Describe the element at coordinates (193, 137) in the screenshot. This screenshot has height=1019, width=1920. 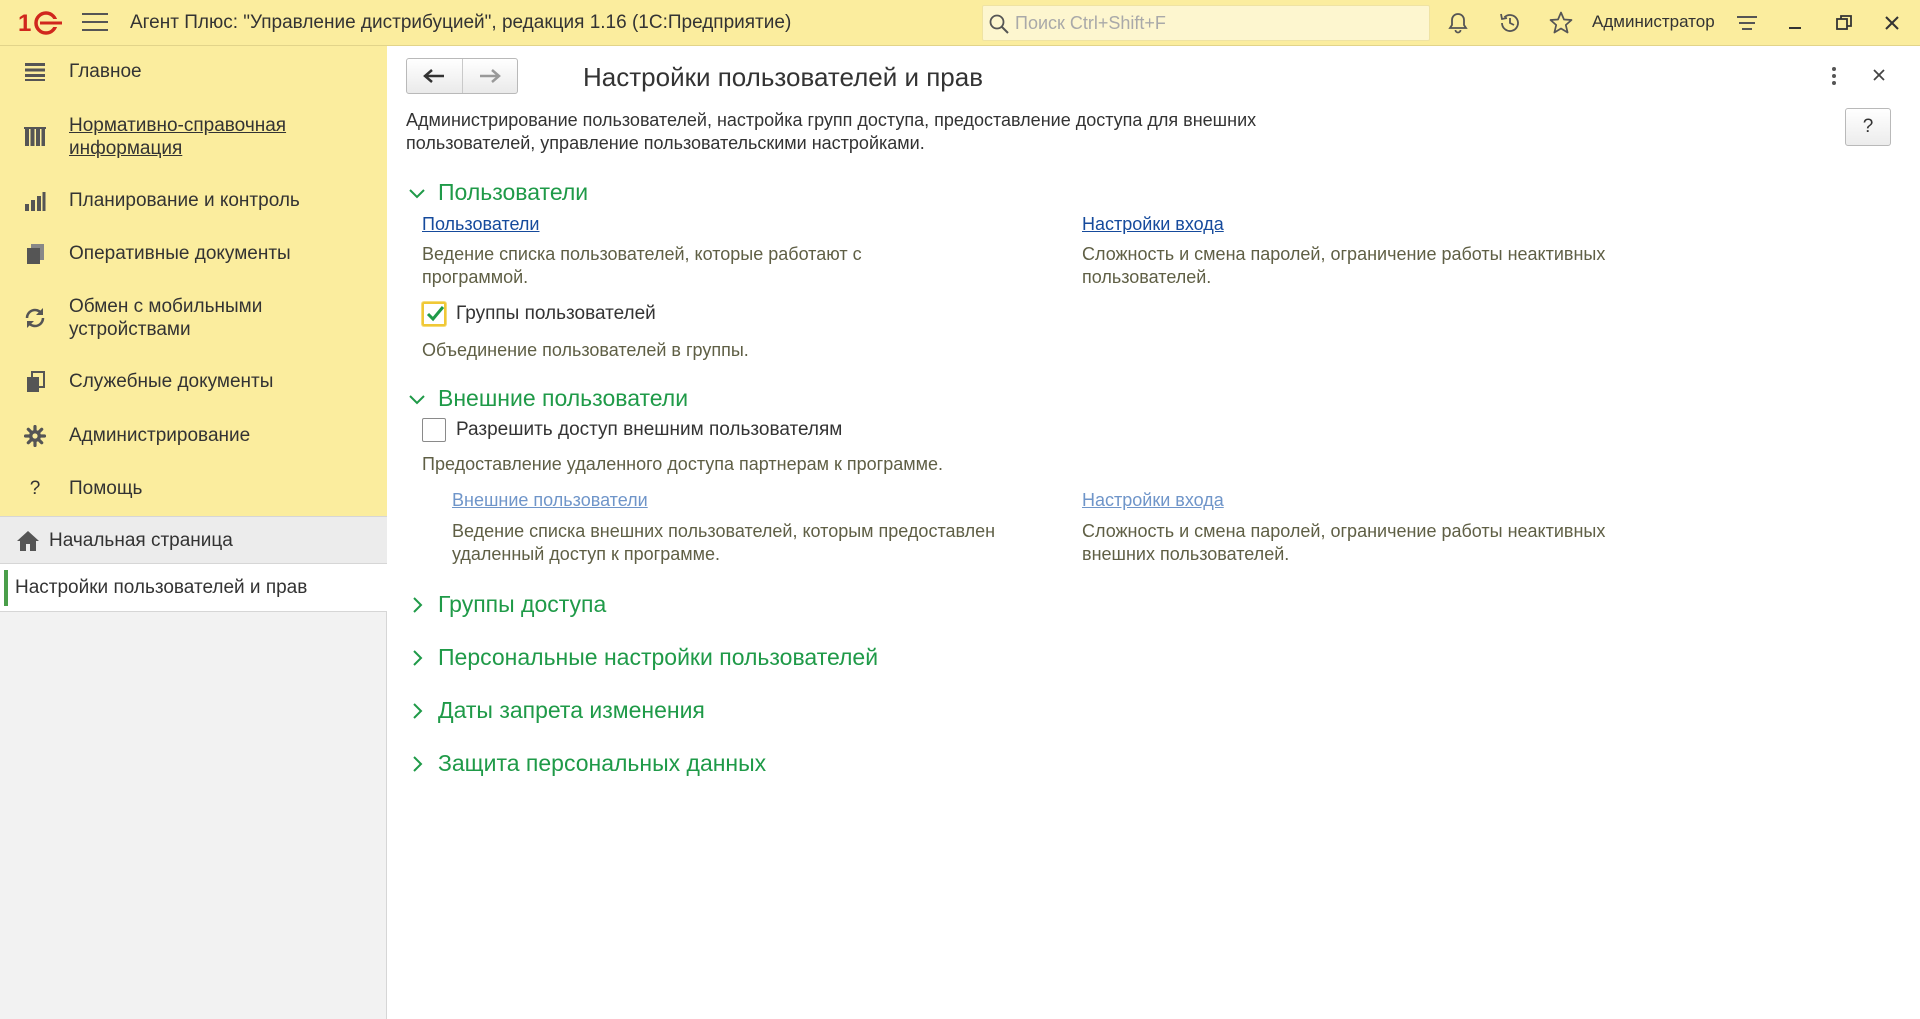
I see `menu-item-reference-info: Нормативно-справочная информация` at that location.